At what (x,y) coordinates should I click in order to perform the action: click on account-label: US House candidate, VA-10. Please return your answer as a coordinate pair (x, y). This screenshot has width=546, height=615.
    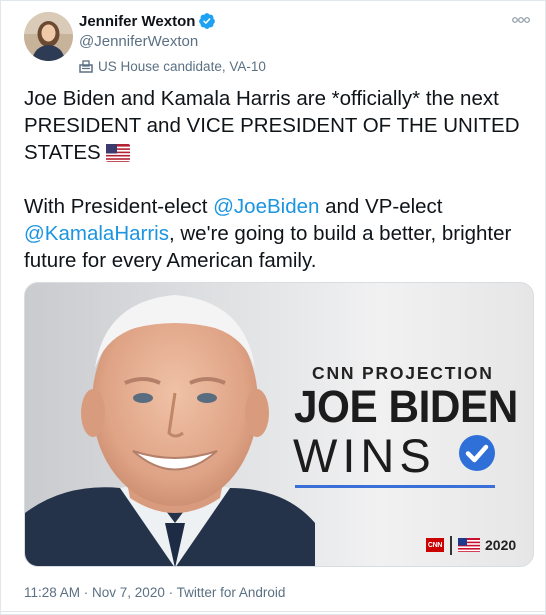
    Looking at the image, I should click on (172, 66).